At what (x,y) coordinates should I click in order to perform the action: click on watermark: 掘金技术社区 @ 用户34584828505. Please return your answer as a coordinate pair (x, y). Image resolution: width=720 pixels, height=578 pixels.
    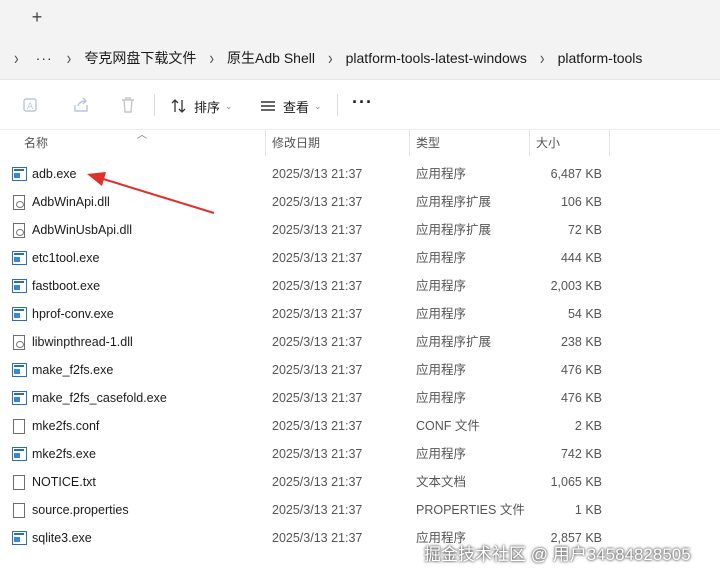
    Looking at the image, I should click on (557, 554).